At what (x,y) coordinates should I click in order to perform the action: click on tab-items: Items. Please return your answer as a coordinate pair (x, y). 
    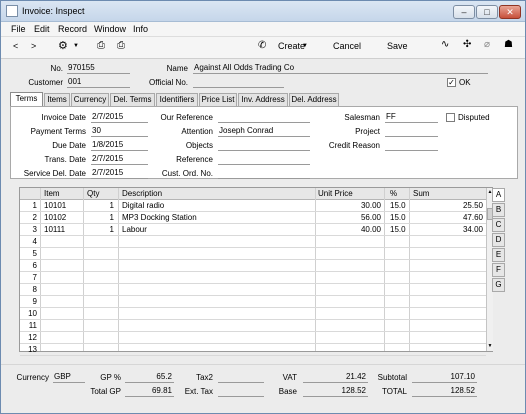
    Looking at the image, I should click on (57, 99).